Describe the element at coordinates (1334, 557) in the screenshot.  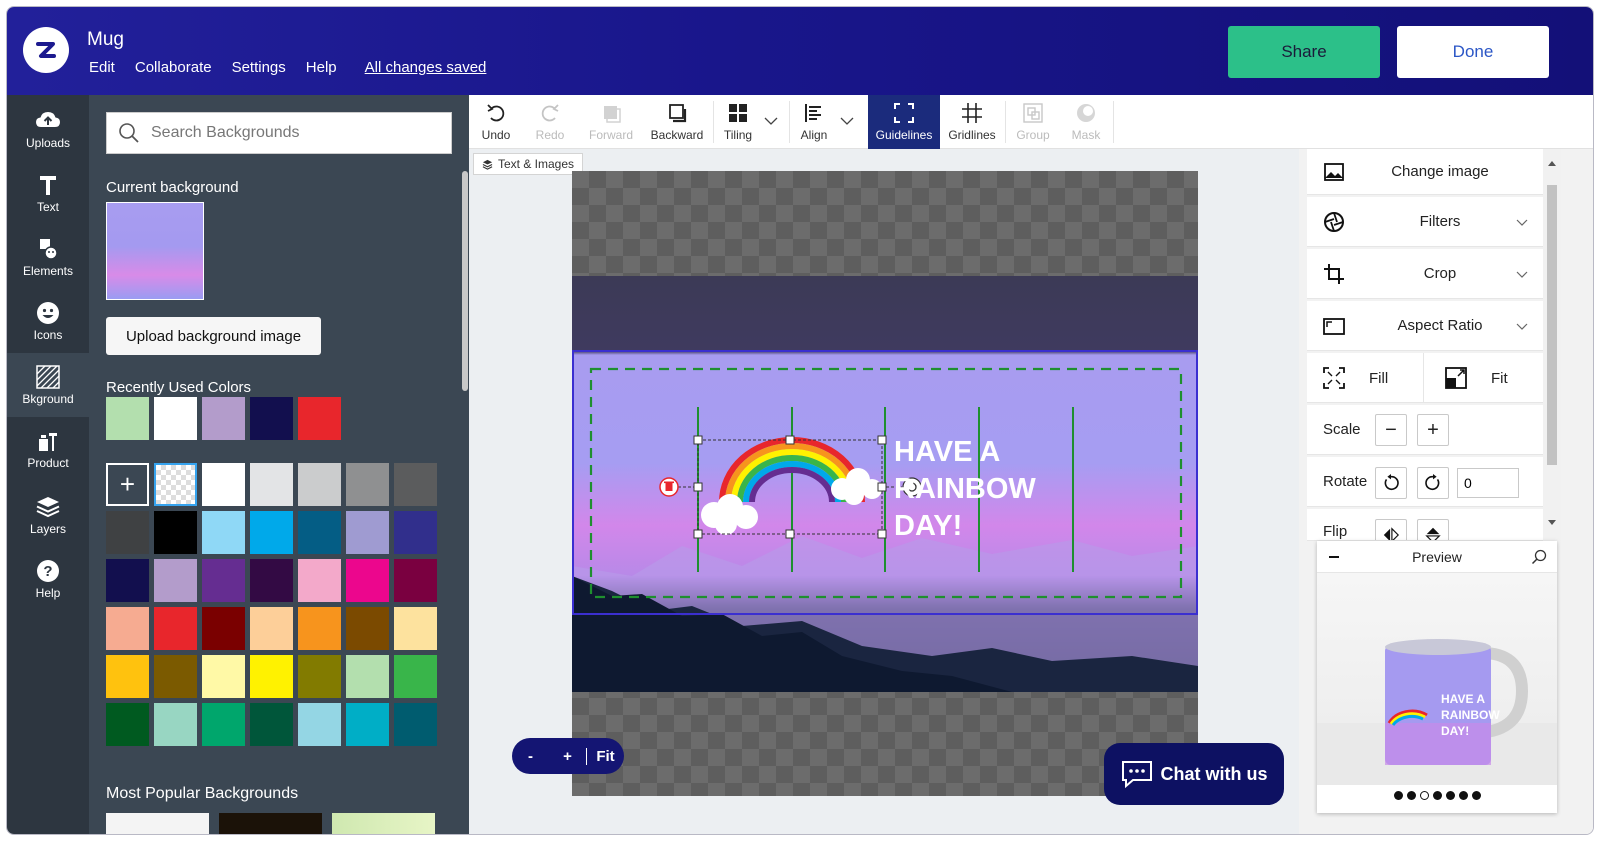
I see `collapse-minus-icon` at that location.